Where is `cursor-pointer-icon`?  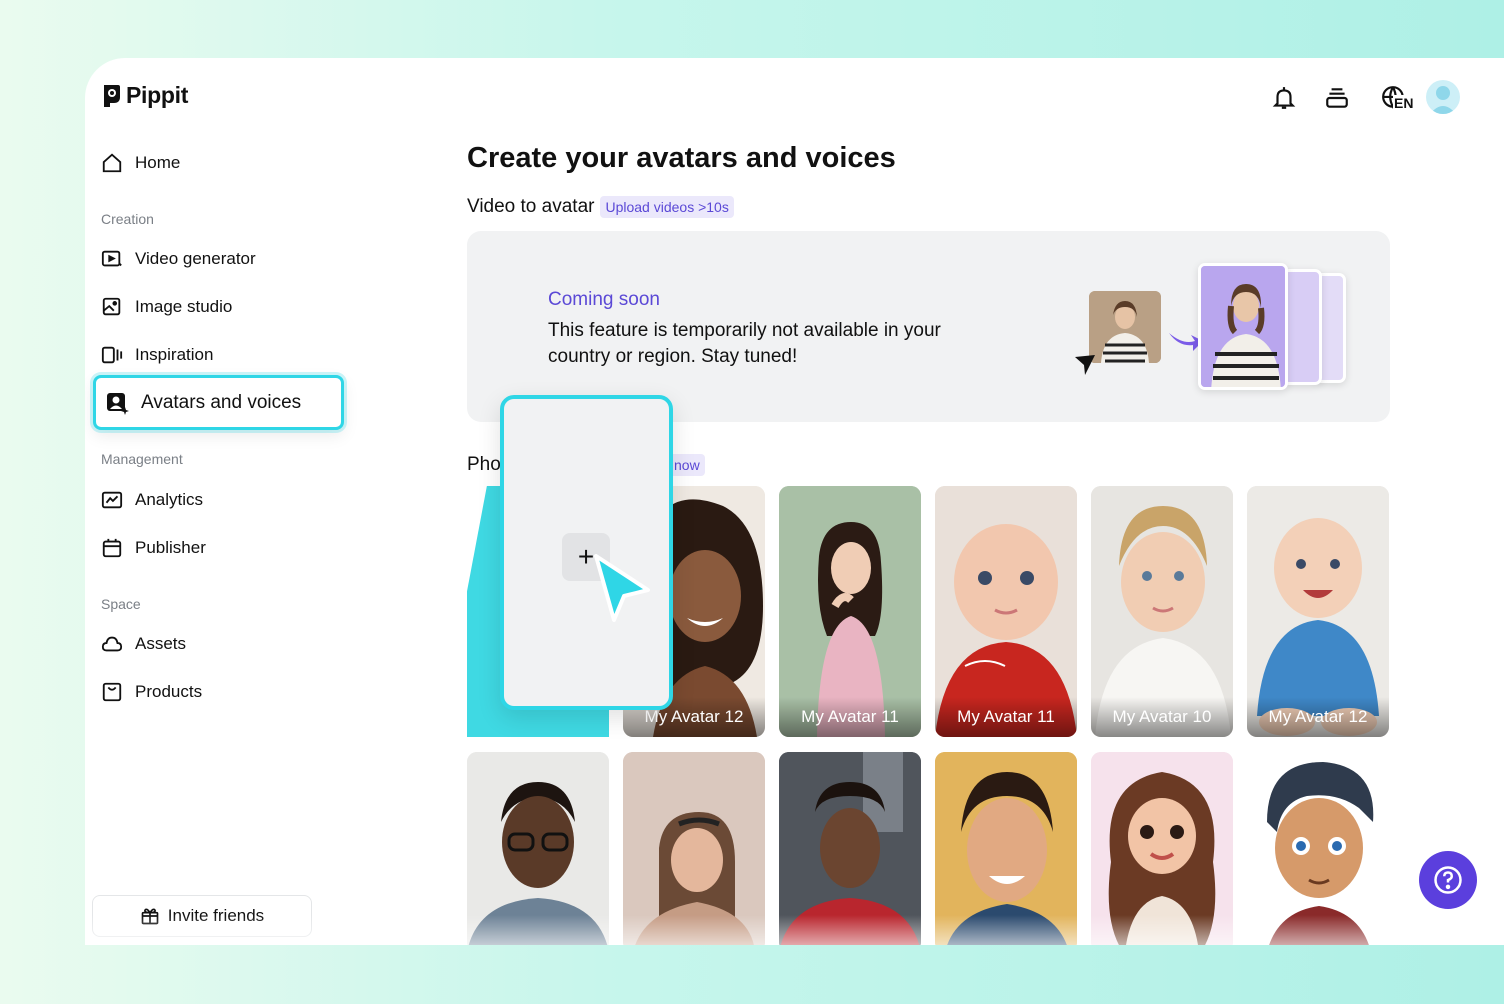
cursor-pointer-icon is located at coordinates (622, 588).